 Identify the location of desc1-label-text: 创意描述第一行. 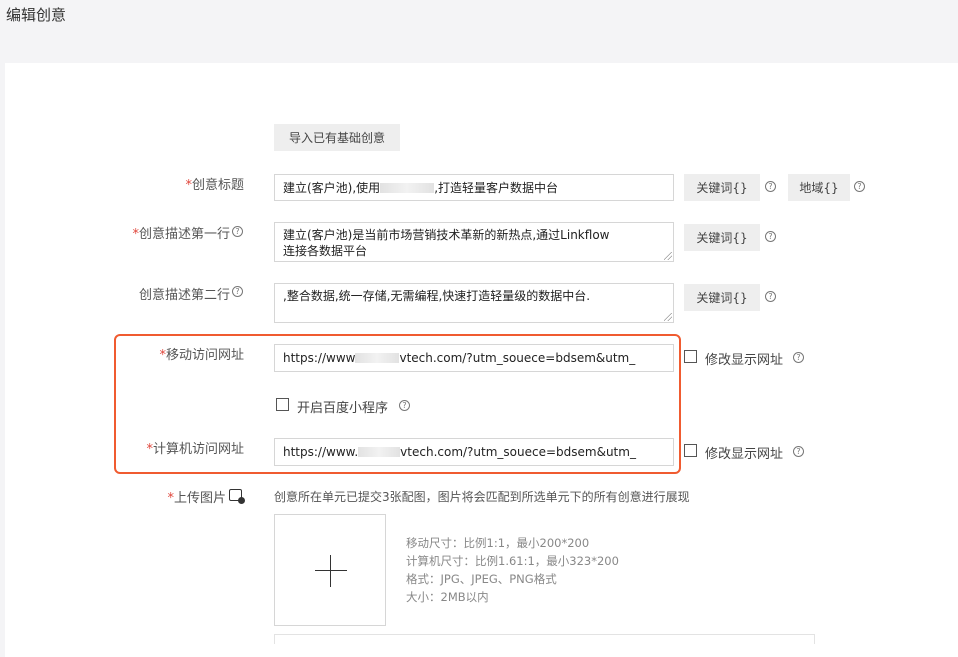
(184, 234).